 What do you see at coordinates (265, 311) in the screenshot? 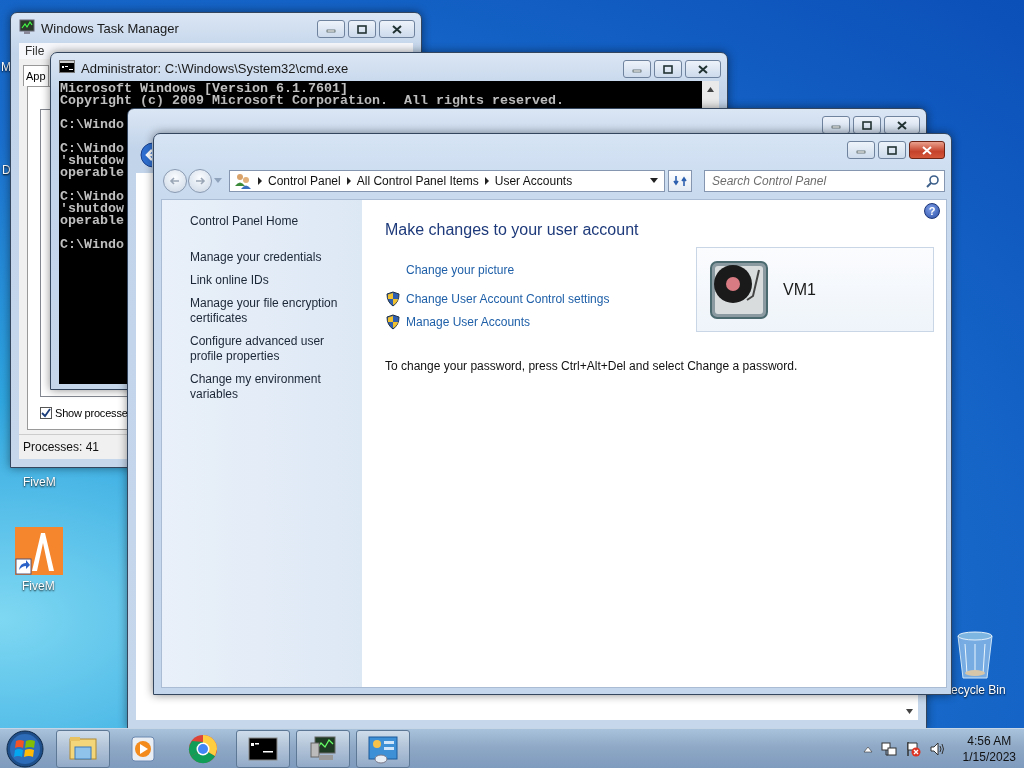
I see `sidebar-link: Manage your file encryption certificates` at bounding box center [265, 311].